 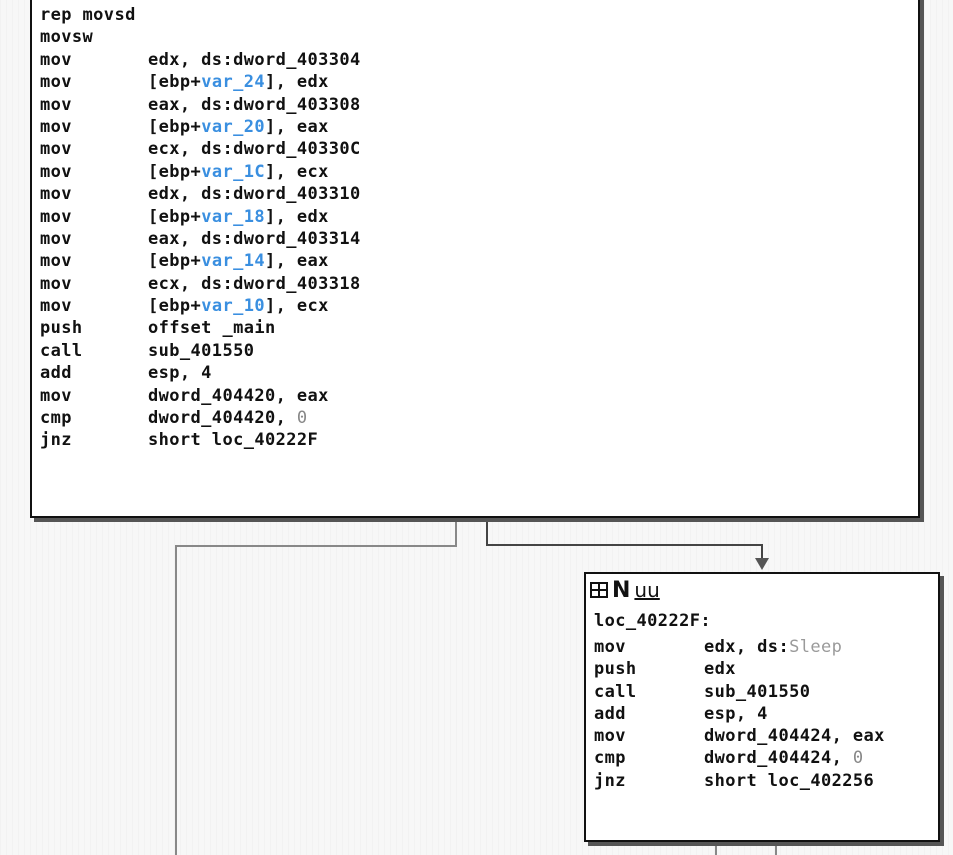 I want to click on u-icon: uu, so click(x=646, y=590).